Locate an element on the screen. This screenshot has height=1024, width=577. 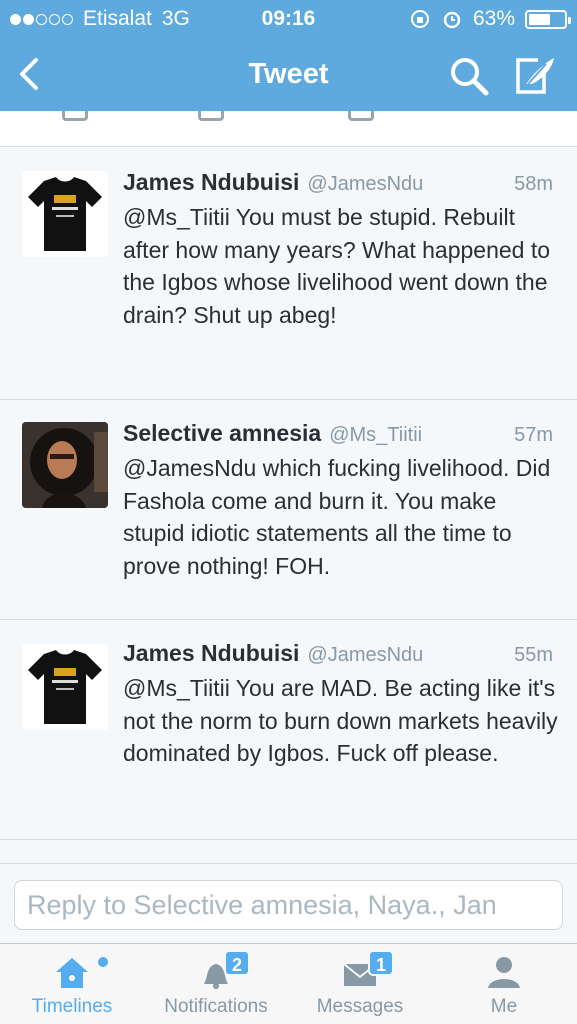
rotation-lock-icon is located at coordinates (419, 19).